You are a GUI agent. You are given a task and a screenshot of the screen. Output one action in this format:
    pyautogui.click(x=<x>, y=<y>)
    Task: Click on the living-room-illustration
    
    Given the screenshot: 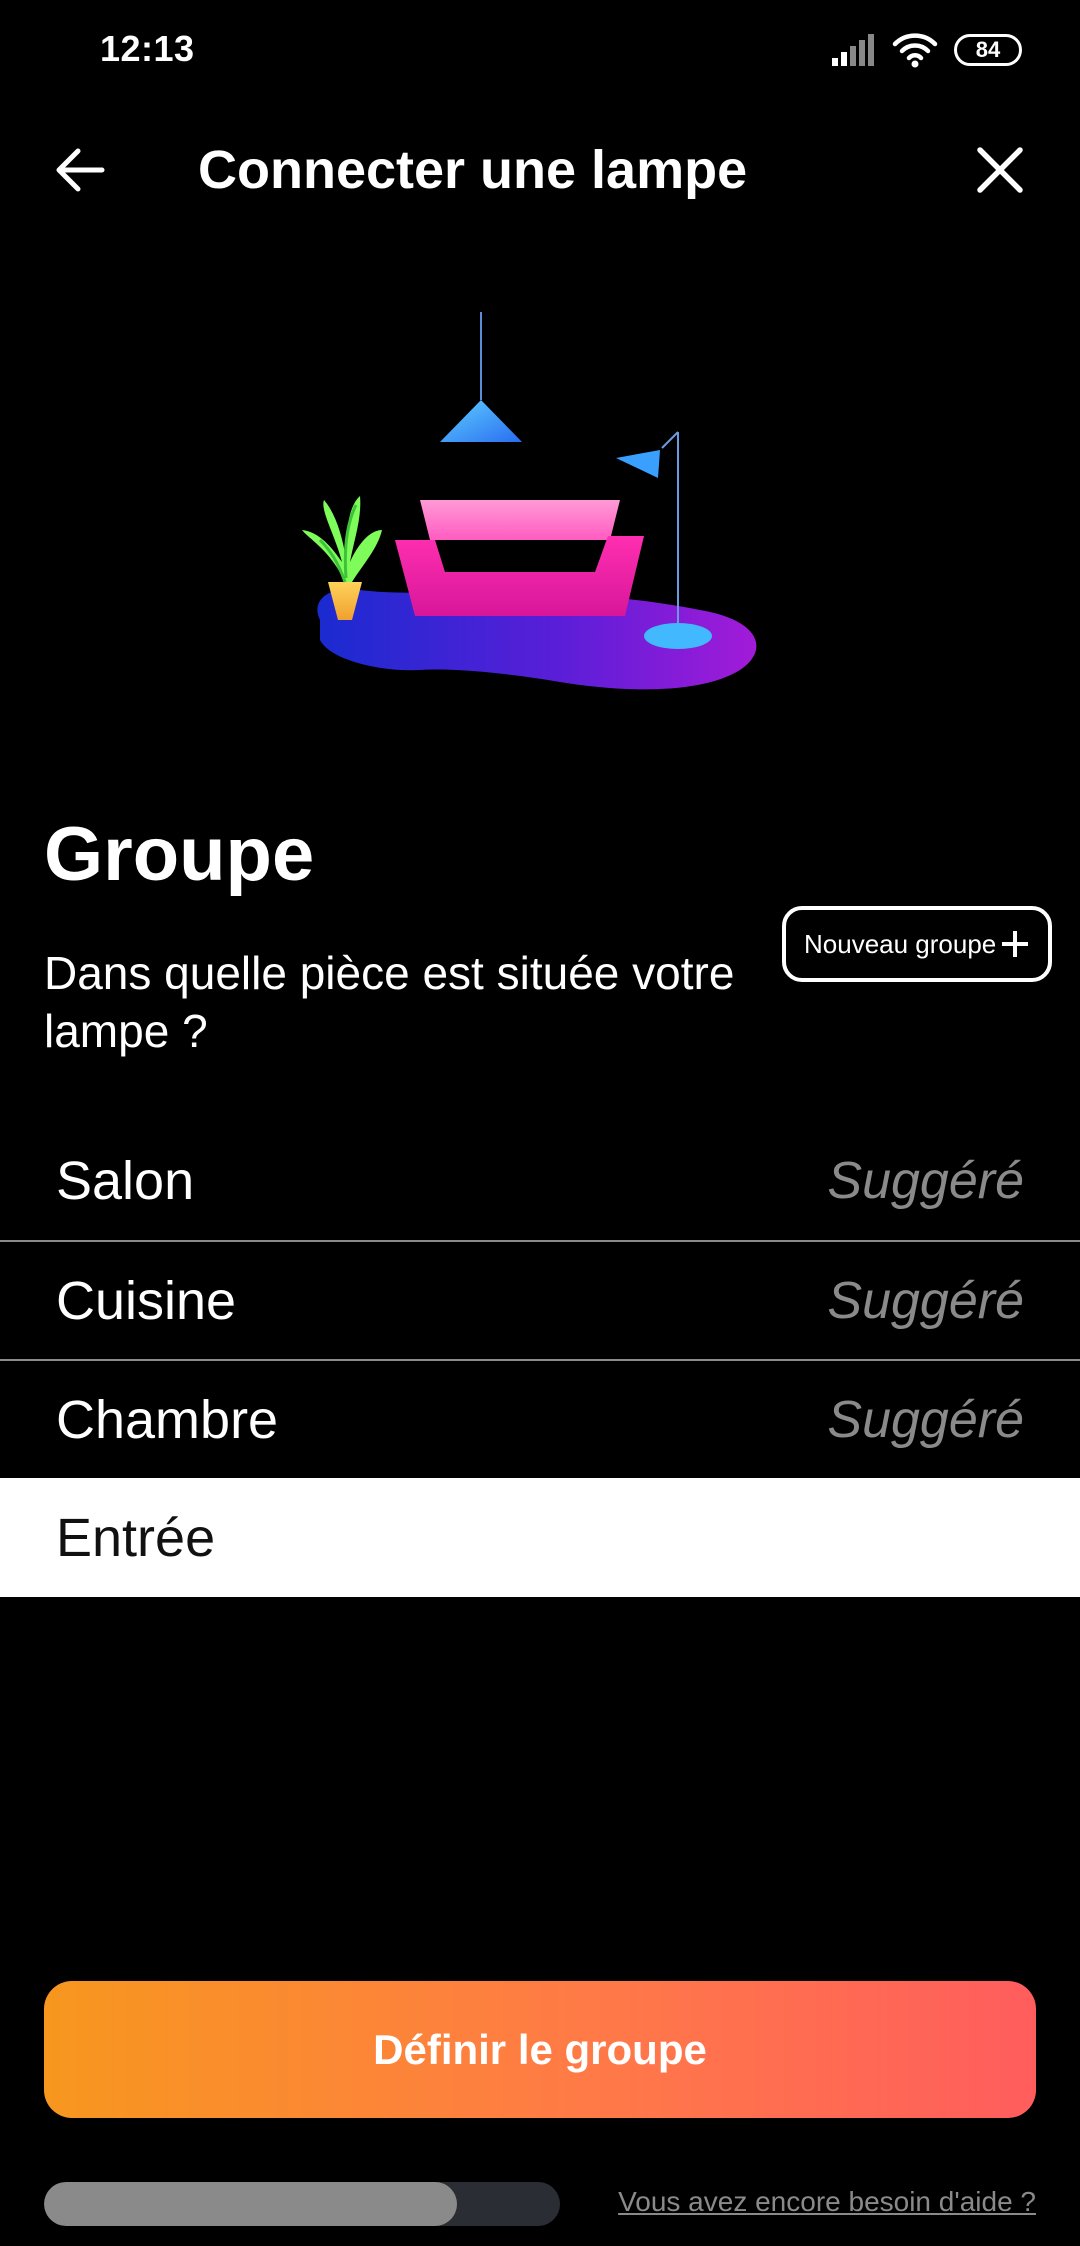 What is the action you would take?
    pyautogui.click(x=529, y=501)
    